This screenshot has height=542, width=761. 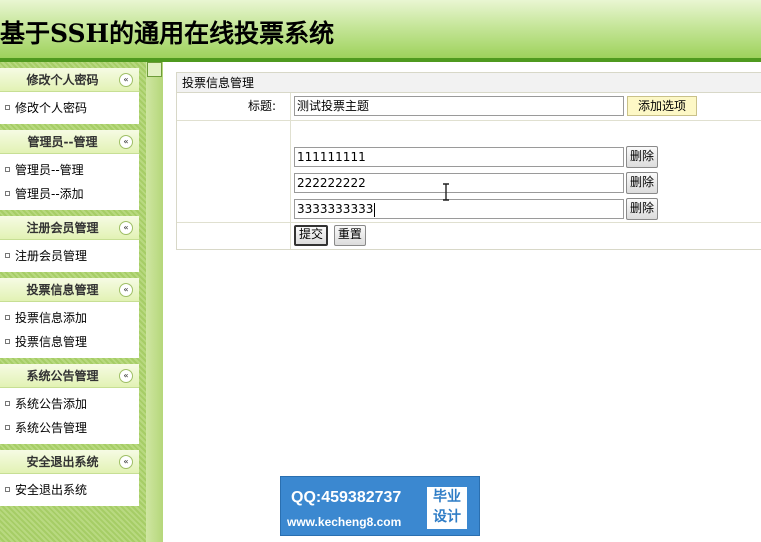 What do you see at coordinates (380, 31) in the screenshot?
I see `header-bar: 基于SSH的通用在线投票系统` at bounding box center [380, 31].